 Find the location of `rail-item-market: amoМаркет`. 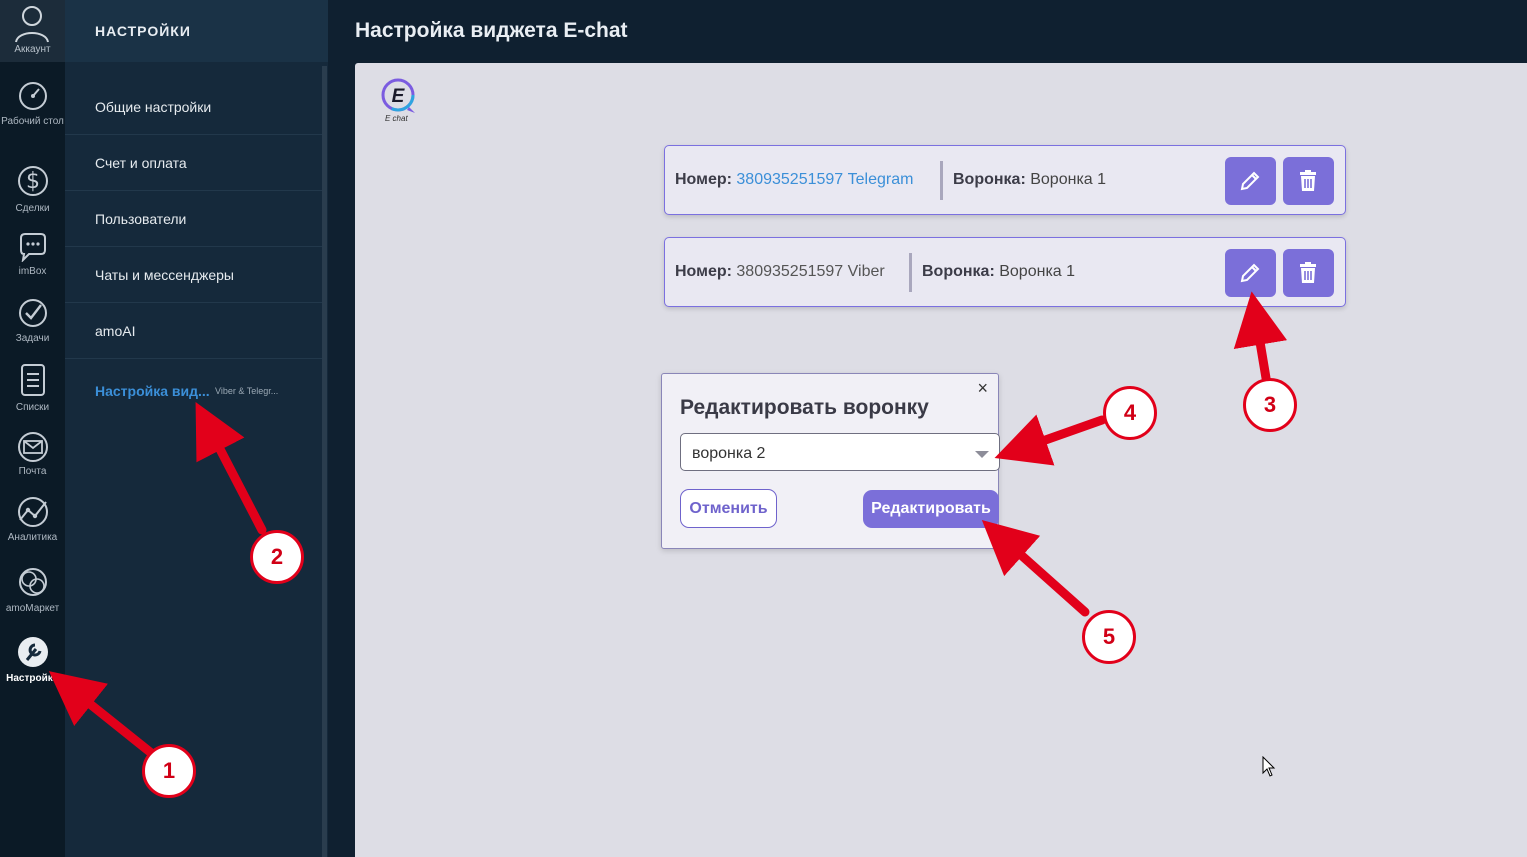

rail-item-market: amoМаркет is located at coordinates (32, 589).